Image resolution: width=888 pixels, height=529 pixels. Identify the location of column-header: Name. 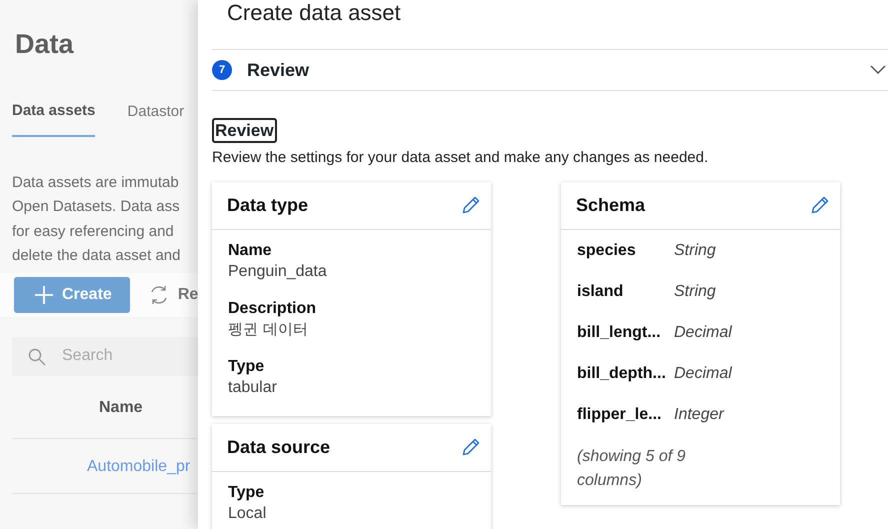
(105, 407).